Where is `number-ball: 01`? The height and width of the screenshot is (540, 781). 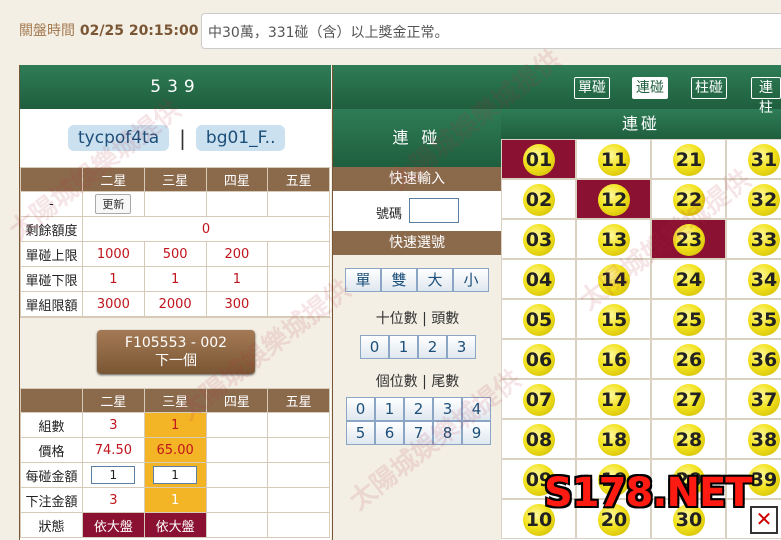
number-ball: 01 is located at coordinates (539, 160).